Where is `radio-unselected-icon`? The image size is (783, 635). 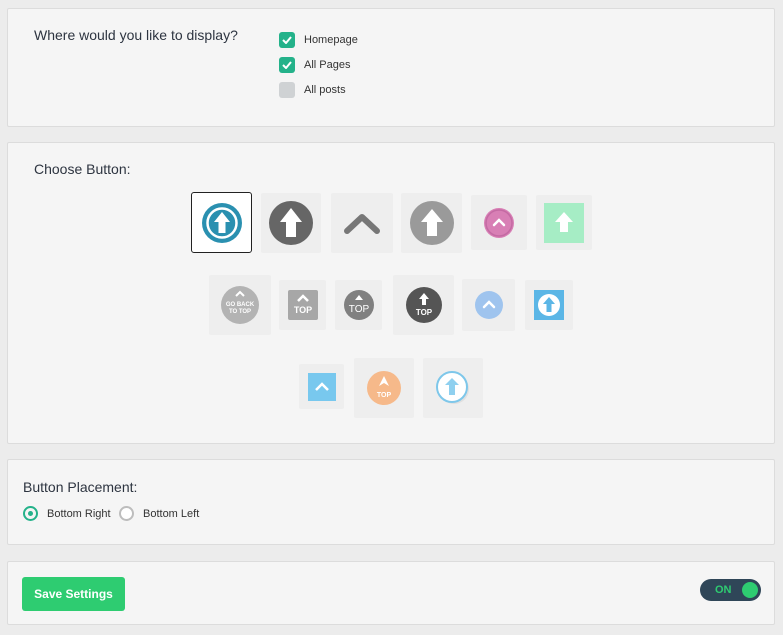
radio-unselected-icon is located at coordinates (126, 513).